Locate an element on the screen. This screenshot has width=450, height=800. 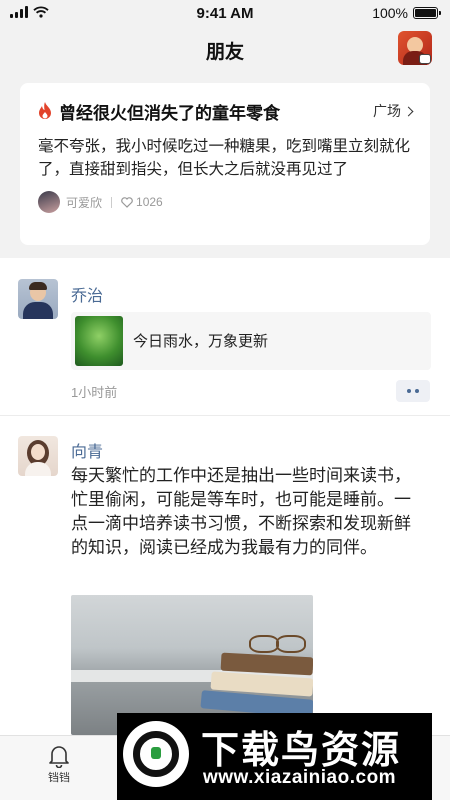
meta-divider is located at coordinates (112, 202).